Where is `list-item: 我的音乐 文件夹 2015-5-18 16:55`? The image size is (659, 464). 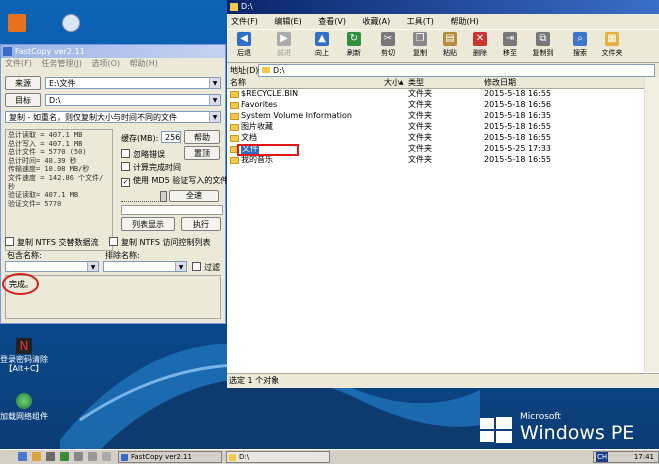 list-item: 我的音乐 文件夹 2015-5-18 16:55 is located at coordinates (436, 160).